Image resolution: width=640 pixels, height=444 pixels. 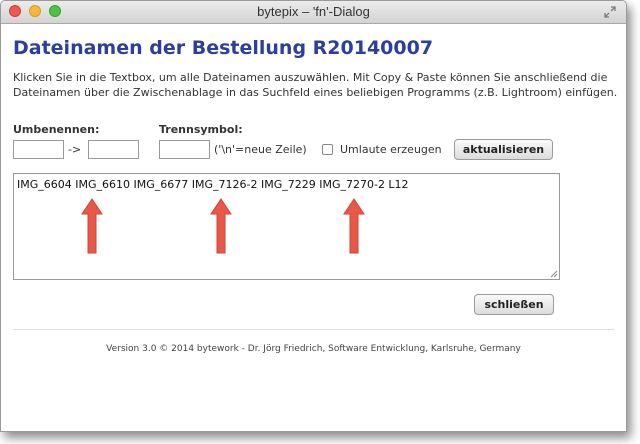 I want to click on separator-input, so click(x=184, y=149).